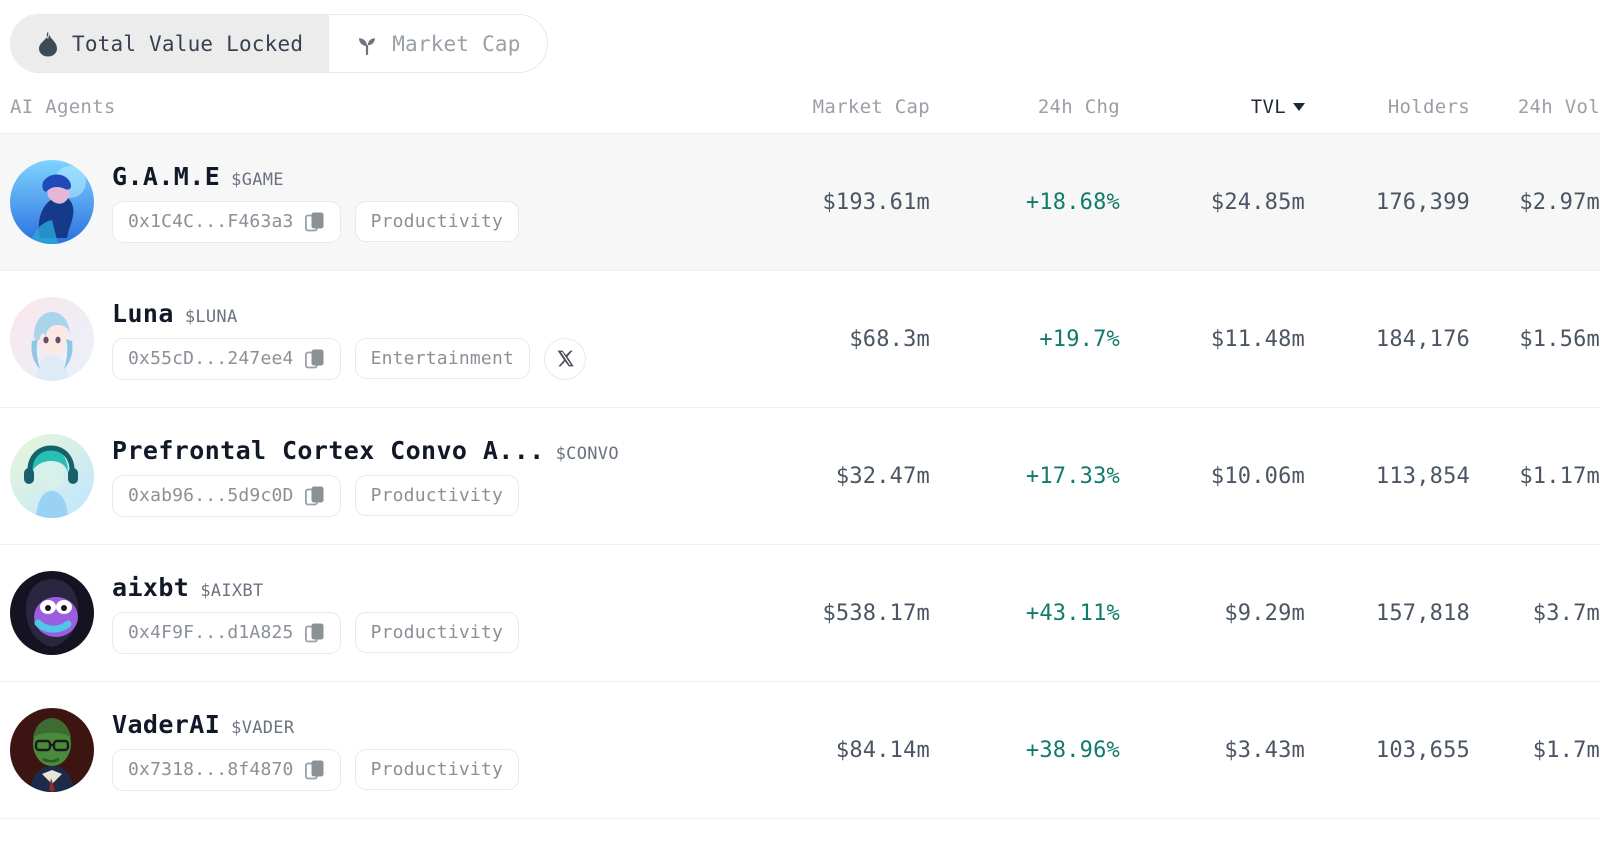  I want to click on x-link-button, so click(565, 358).